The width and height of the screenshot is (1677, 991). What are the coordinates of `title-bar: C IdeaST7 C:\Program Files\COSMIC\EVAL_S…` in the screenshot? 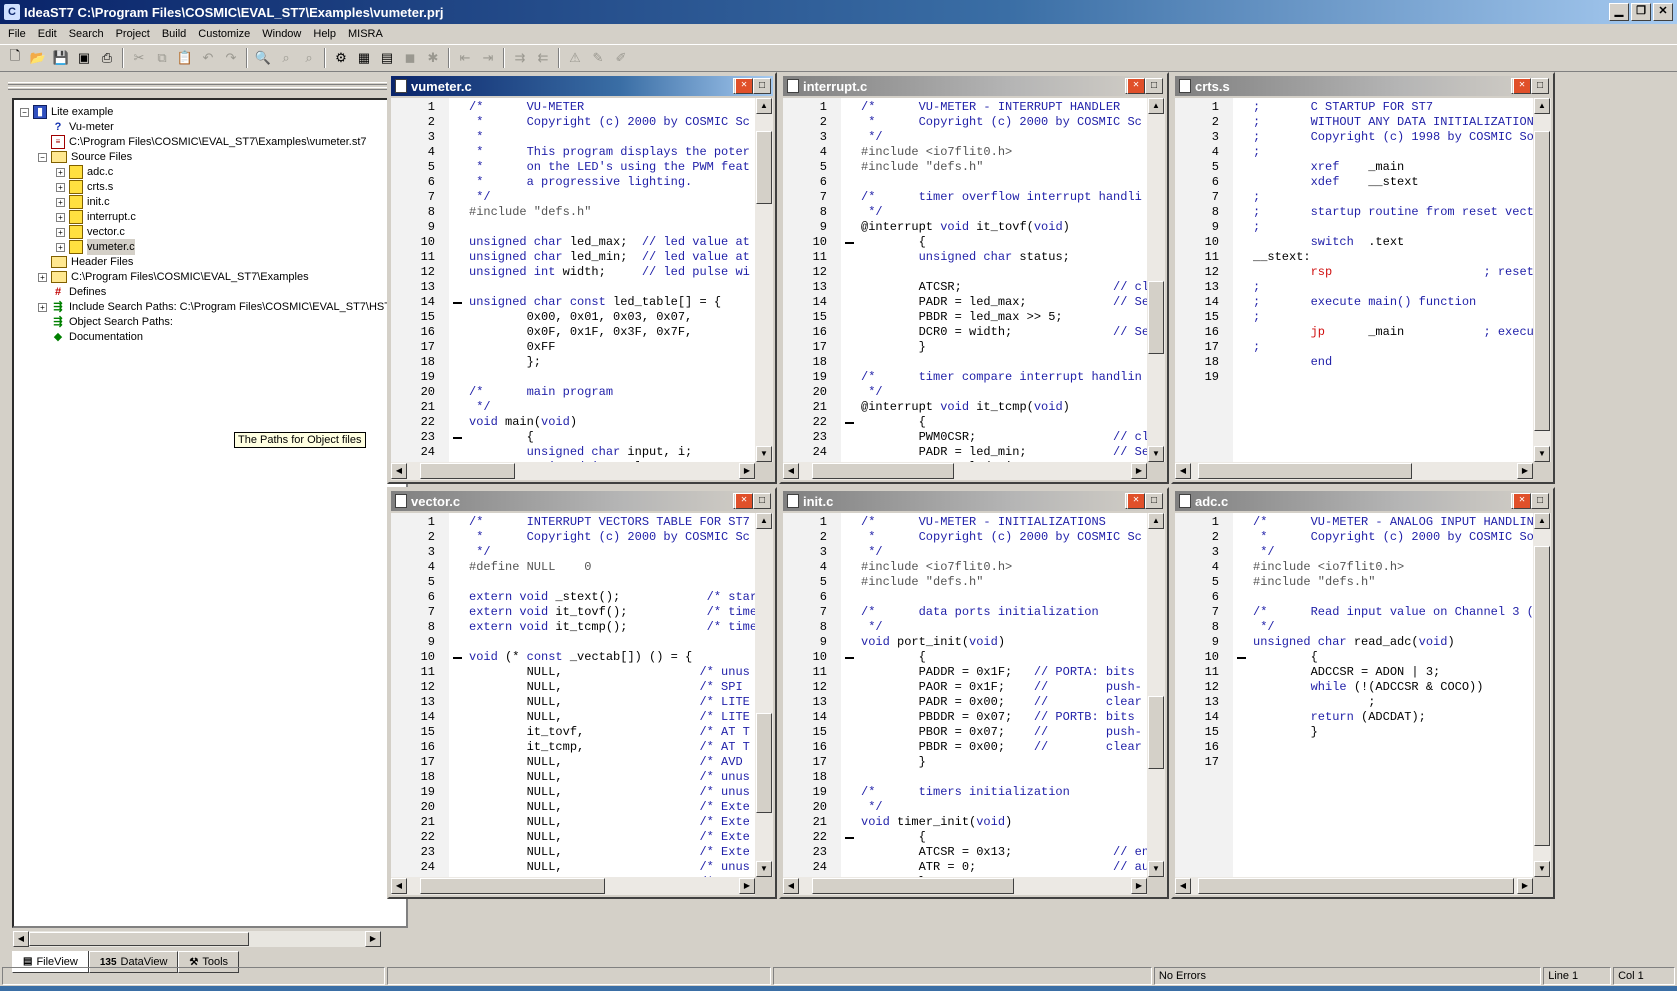 It's located at (838, 12).